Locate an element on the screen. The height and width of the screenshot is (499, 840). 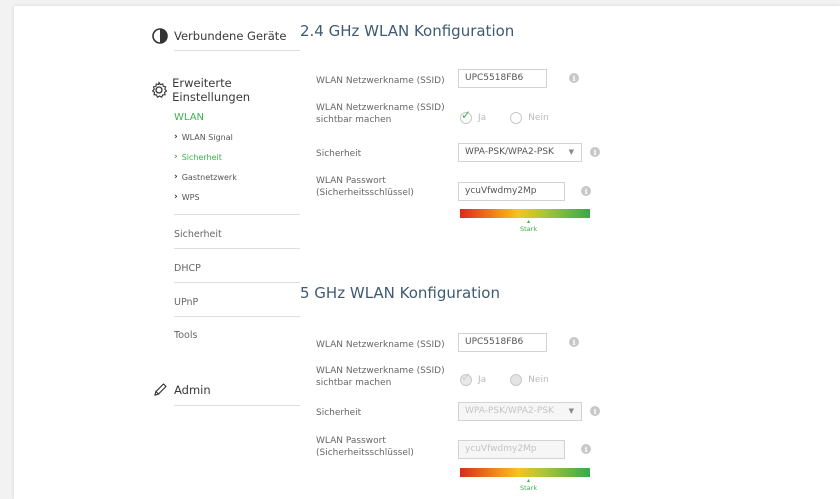
sidebar-item-label: Verbundene Geräte is located at coordinates (230, 36).